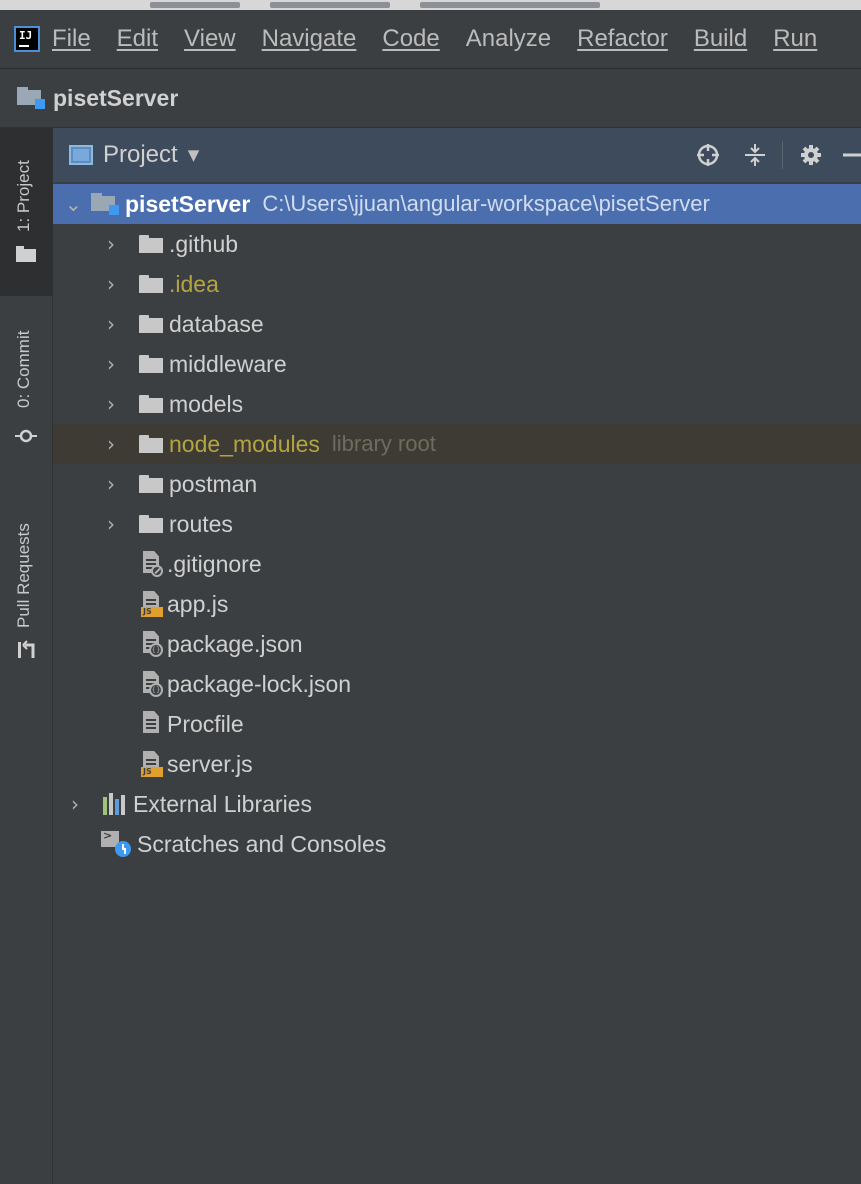  Describe the element at coordinates (720, 39) in the screenshot. I see `menu-build: Build` at that location.